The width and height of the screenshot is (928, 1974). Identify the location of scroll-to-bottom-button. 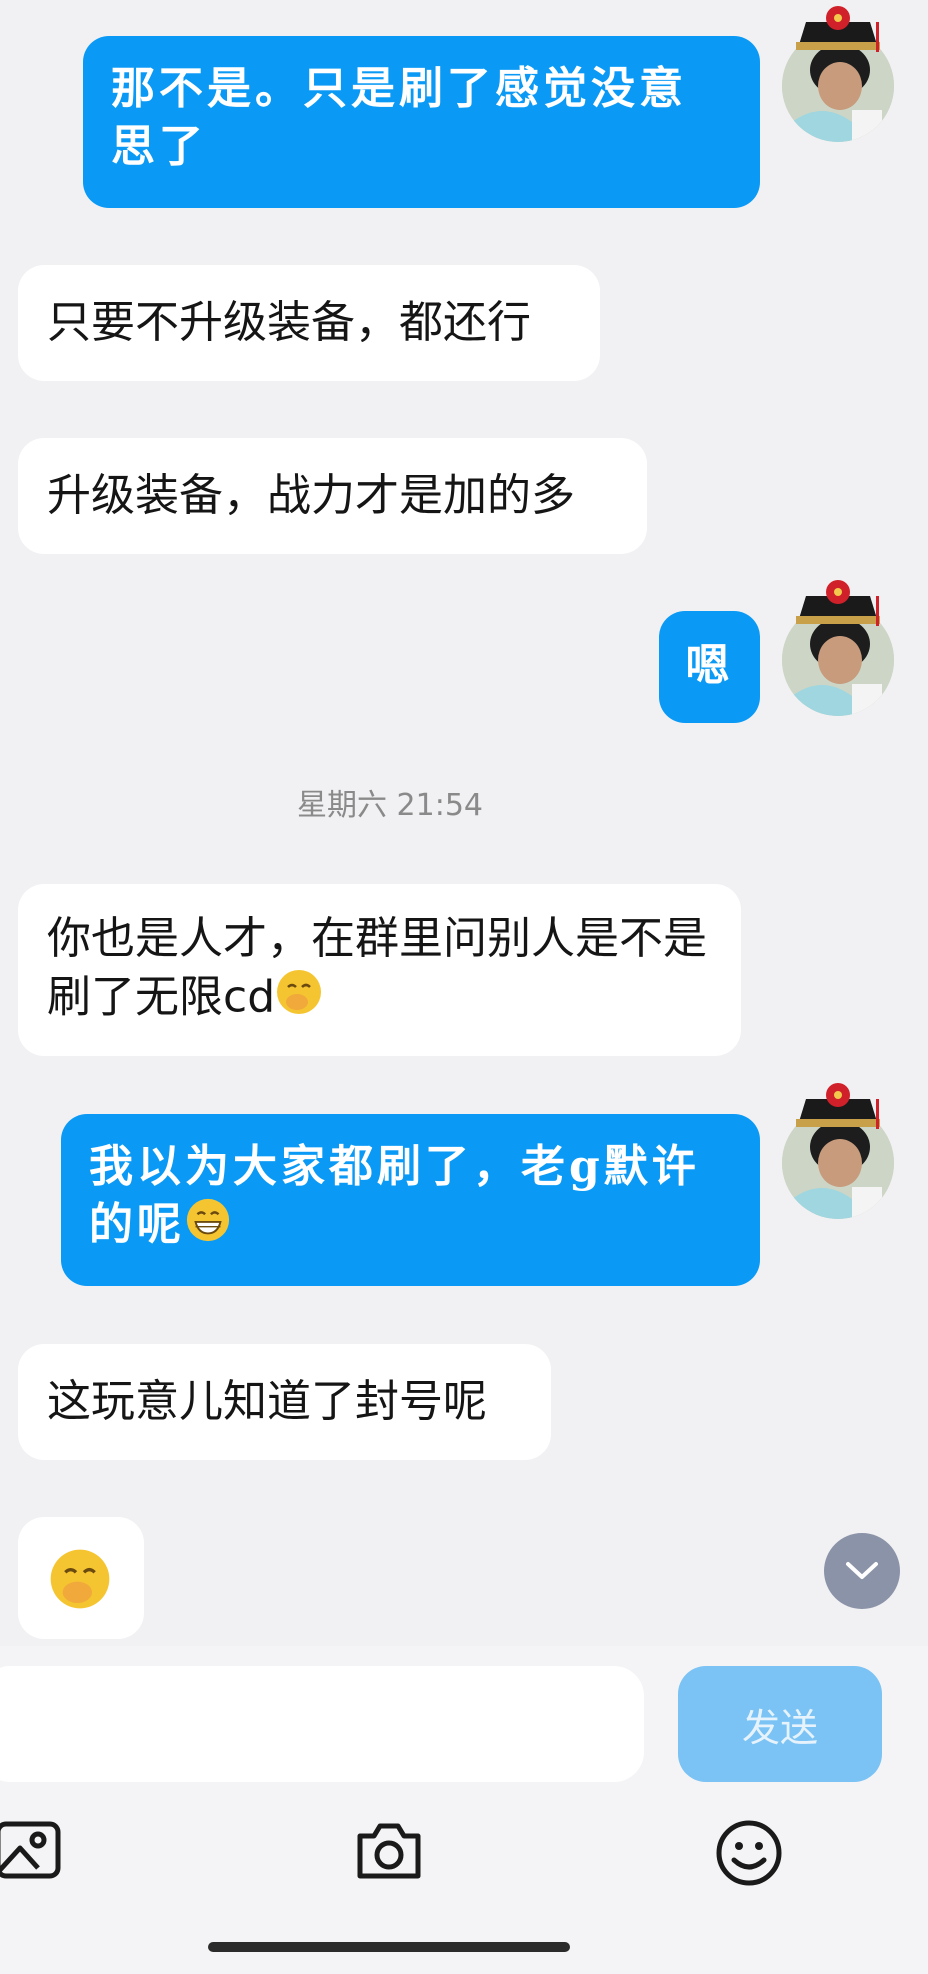
(862, 1571).